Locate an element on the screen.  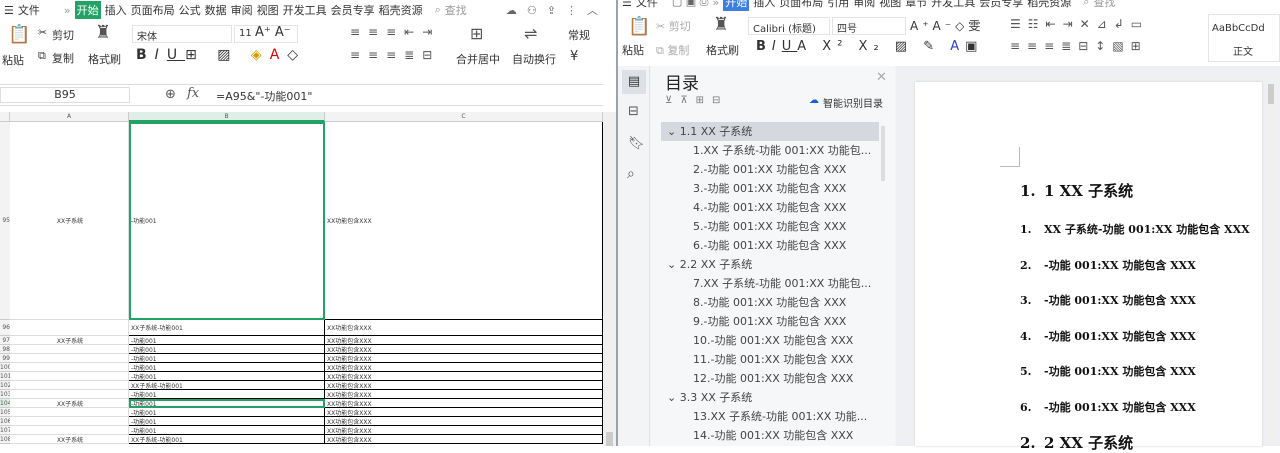
toc-item: 12.-功能 001:XX 功能包含 XXX is located at coordinates (776, 378).